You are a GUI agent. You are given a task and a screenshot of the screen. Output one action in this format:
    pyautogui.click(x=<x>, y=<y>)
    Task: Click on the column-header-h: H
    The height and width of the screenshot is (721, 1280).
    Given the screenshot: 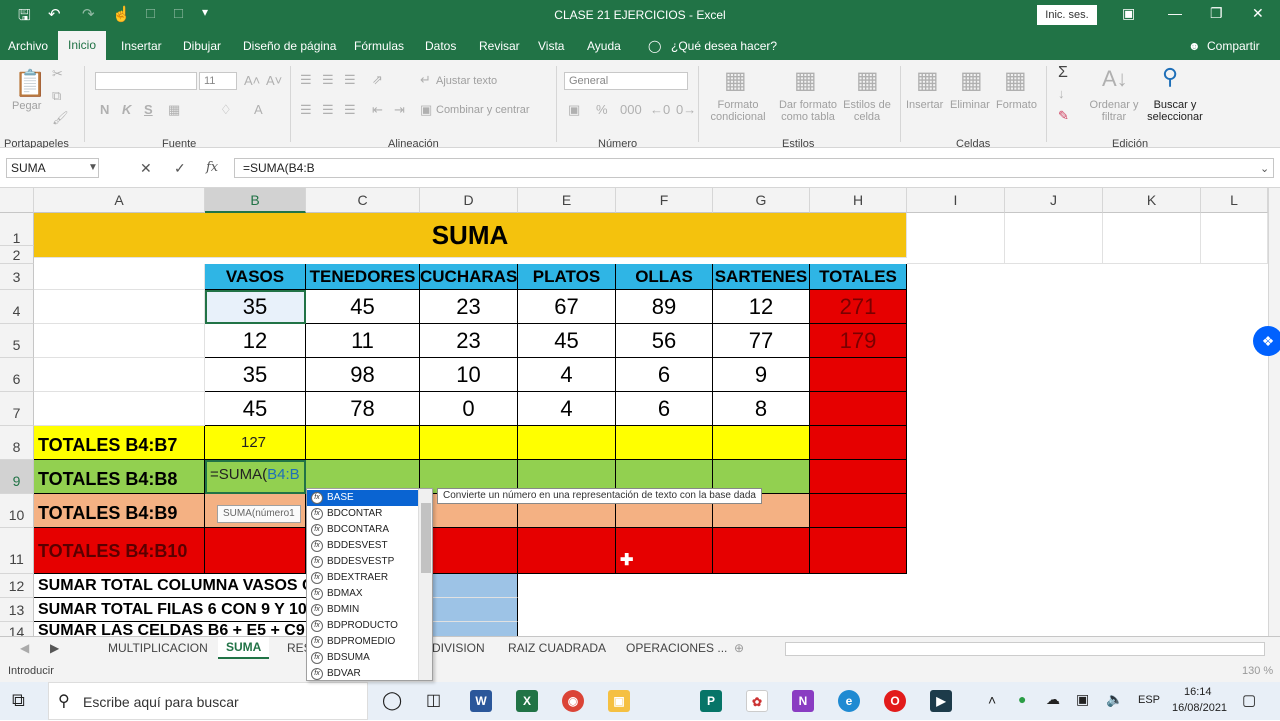 What is the action you would take?
    pyautogui.click(x=858, y=200)
    